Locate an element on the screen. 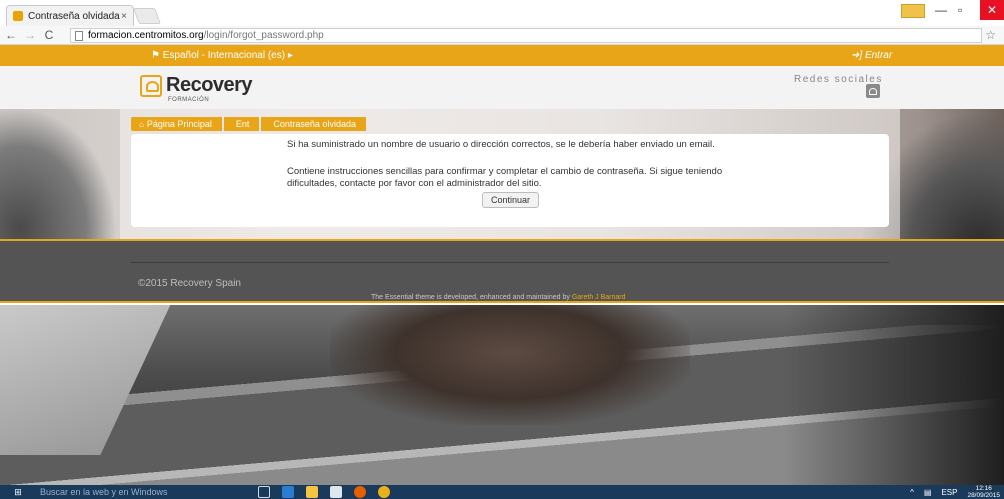 Image resolution: width=1004 pixels, height=499 pixels. taskbar-apps is located at coordinates (324, 492).